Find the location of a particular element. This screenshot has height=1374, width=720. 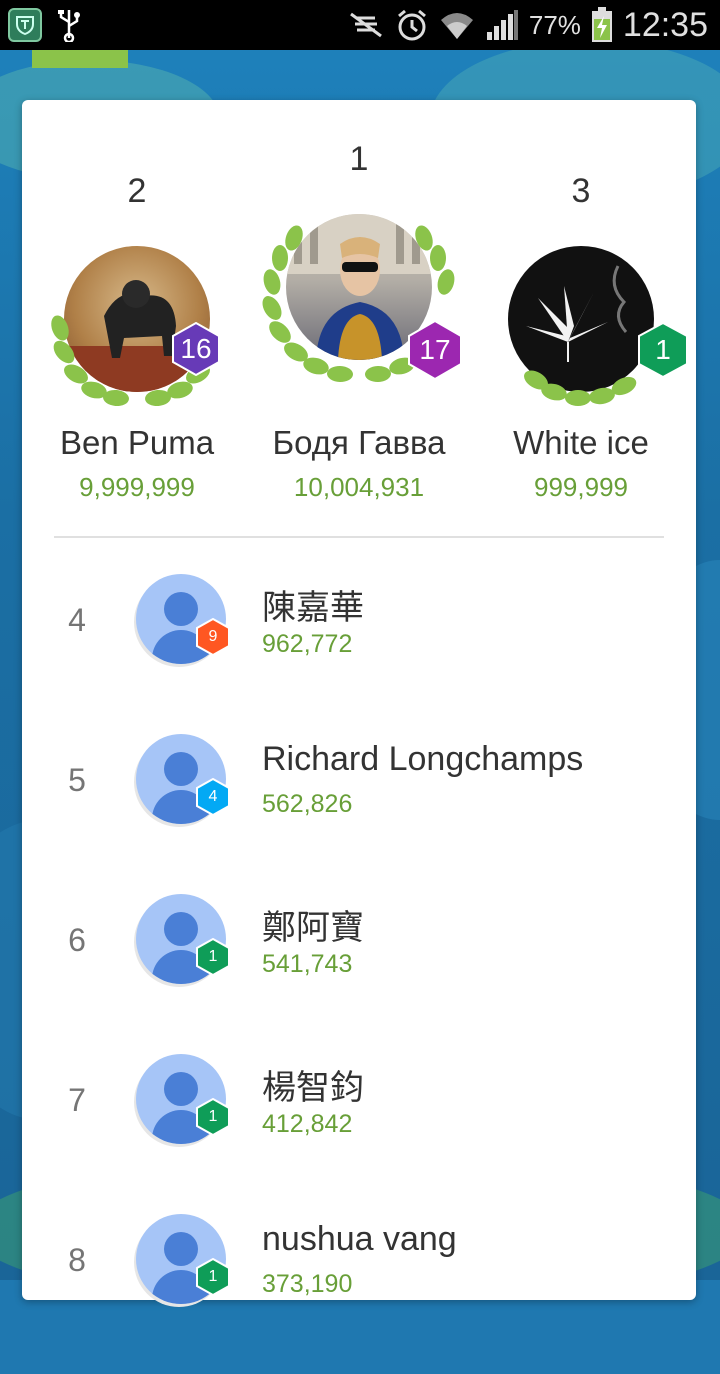

player-name: Richard Longchamps is located at coordinates (423, 759).